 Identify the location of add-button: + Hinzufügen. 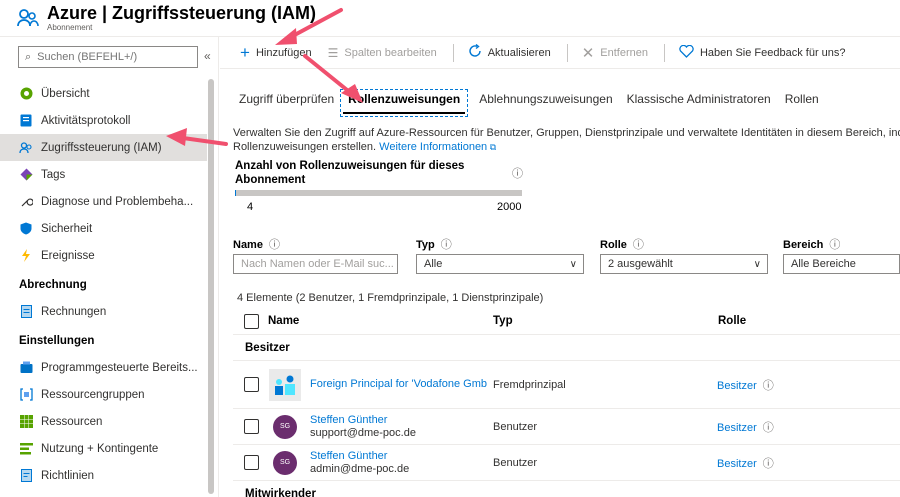
(276, 53).